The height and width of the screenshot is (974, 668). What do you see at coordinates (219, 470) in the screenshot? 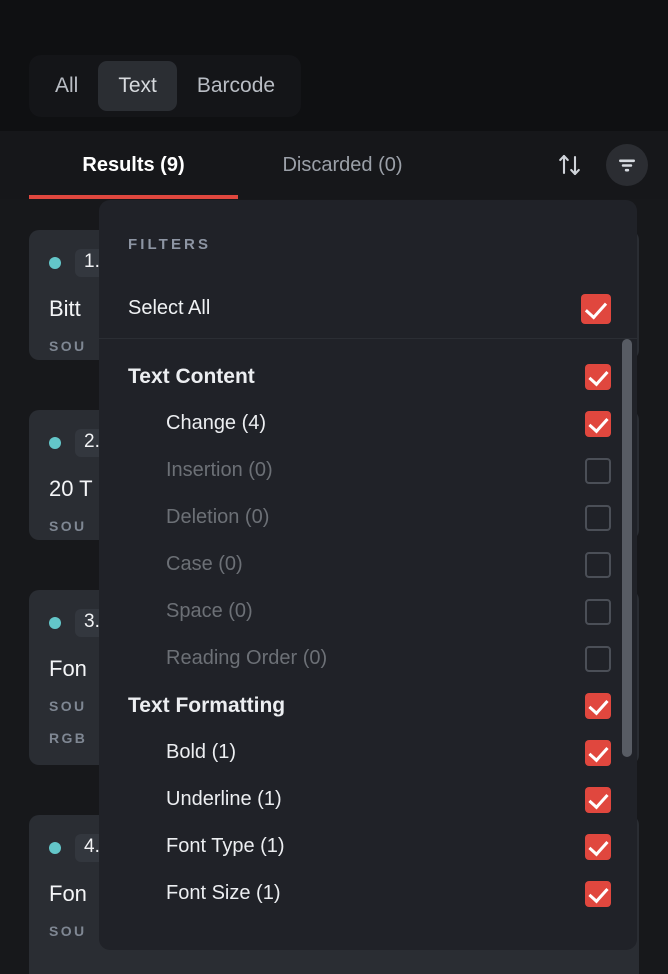
I see `filter-item-label: Insertion (0)` at bounding box center [219, 470].